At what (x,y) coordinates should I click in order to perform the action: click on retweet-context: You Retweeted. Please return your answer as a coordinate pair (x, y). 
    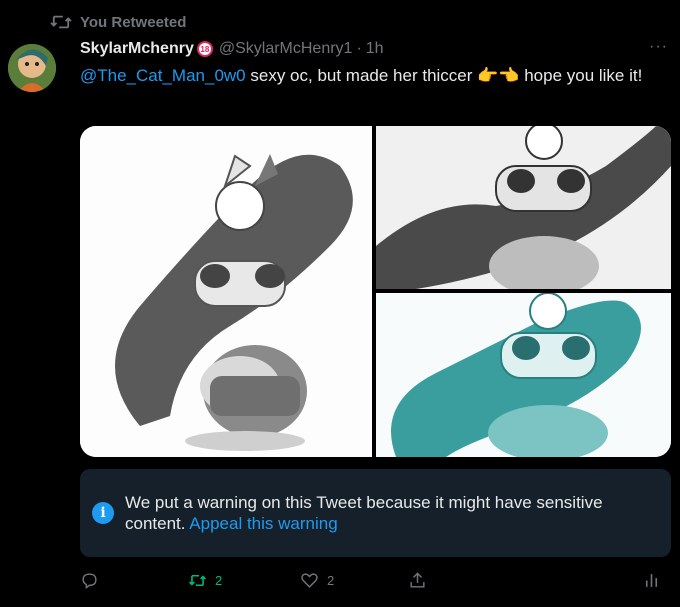
    Looking at the image, I should click on (118, 22).